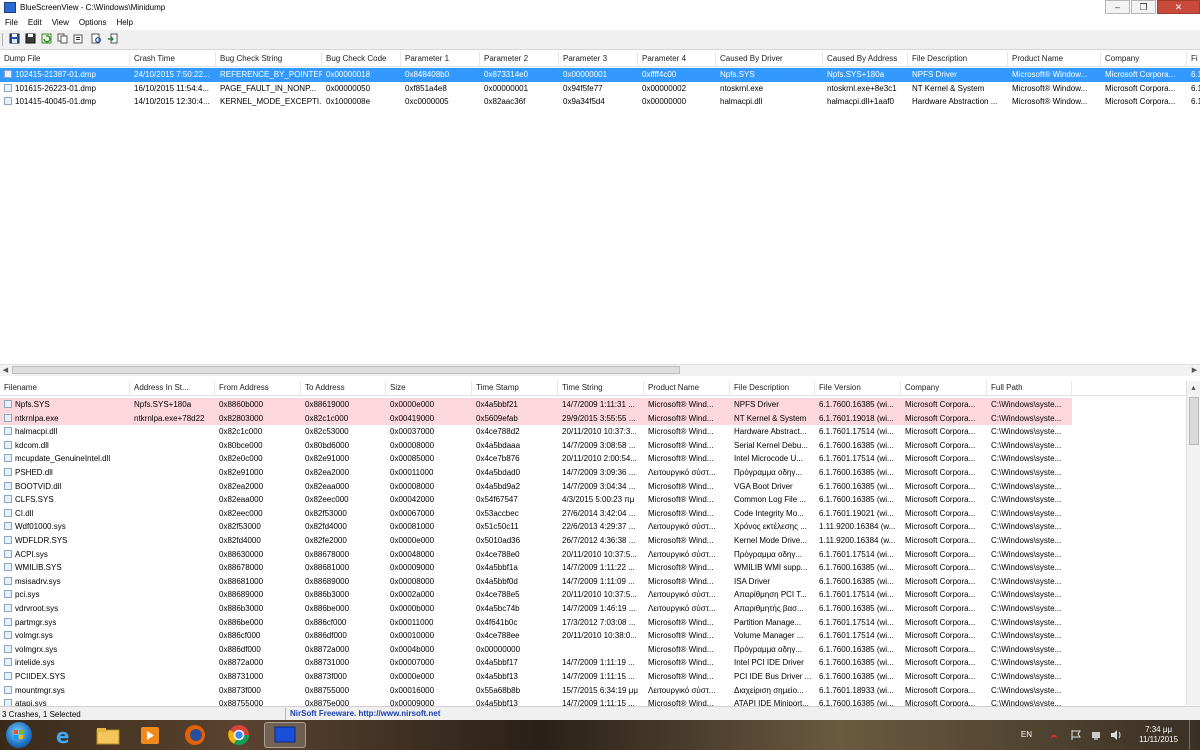 This screenshot has height=750, width=1200. What do you see at coordinates (429, 388) in the screenshot?
I see `driver-column-header: Size` at bounding box center [429, 388].